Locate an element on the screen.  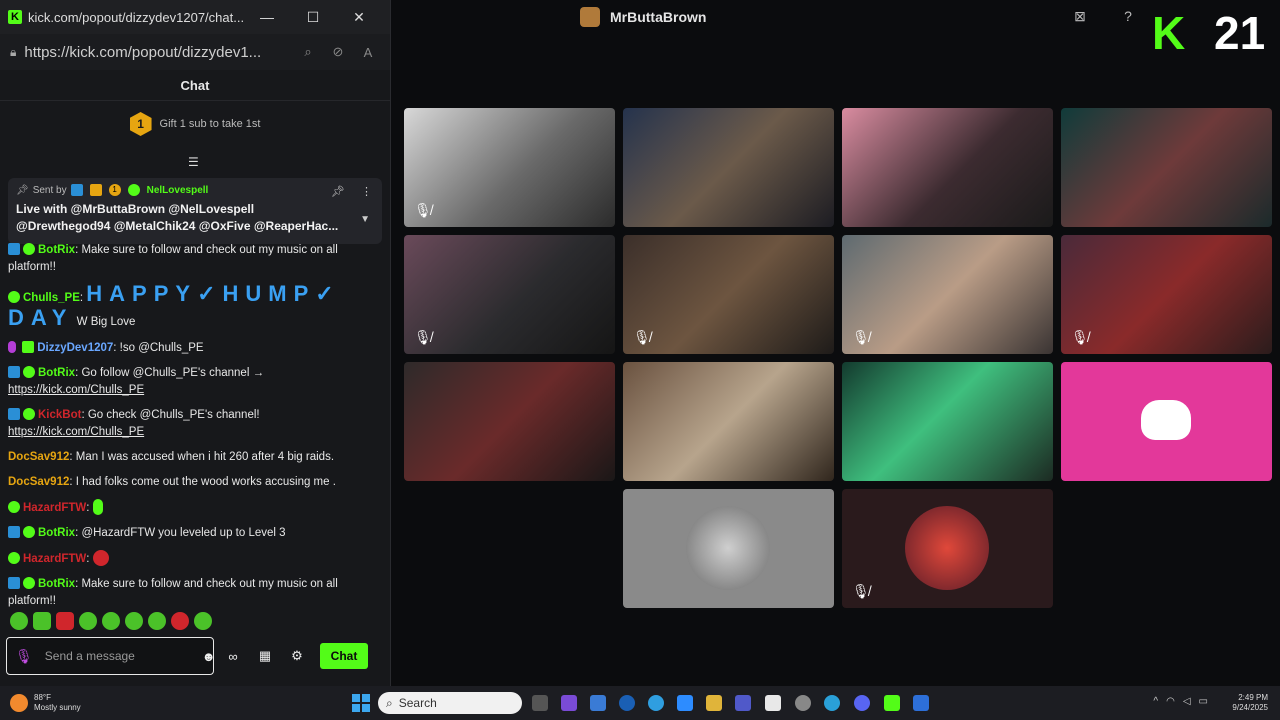
channel-points-icon: ∞ is located at coordinates (233, 656).